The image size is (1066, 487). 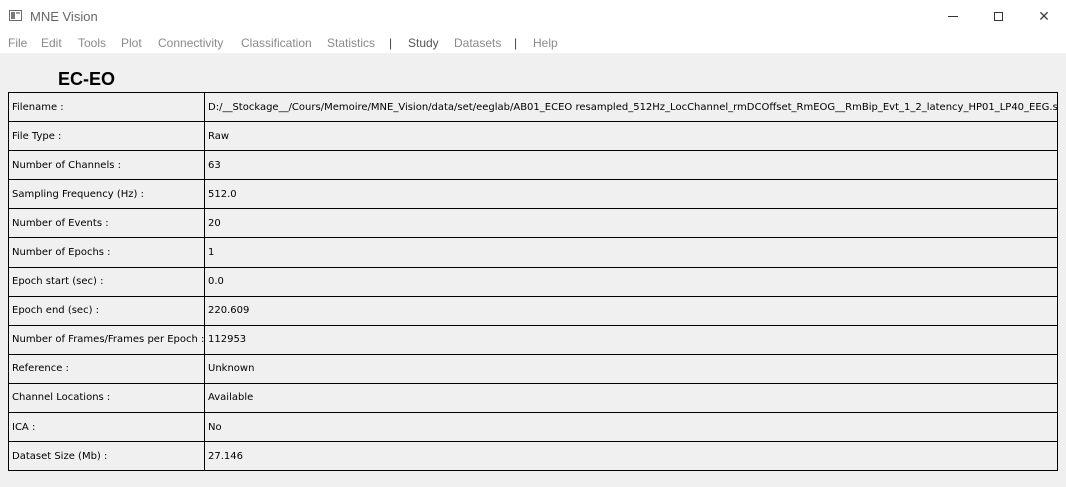 What do you see at coordinates (106, 252) in the screenshot?
I see `epochs-label: Number of Epochs :` at bounding box center [106, 252].